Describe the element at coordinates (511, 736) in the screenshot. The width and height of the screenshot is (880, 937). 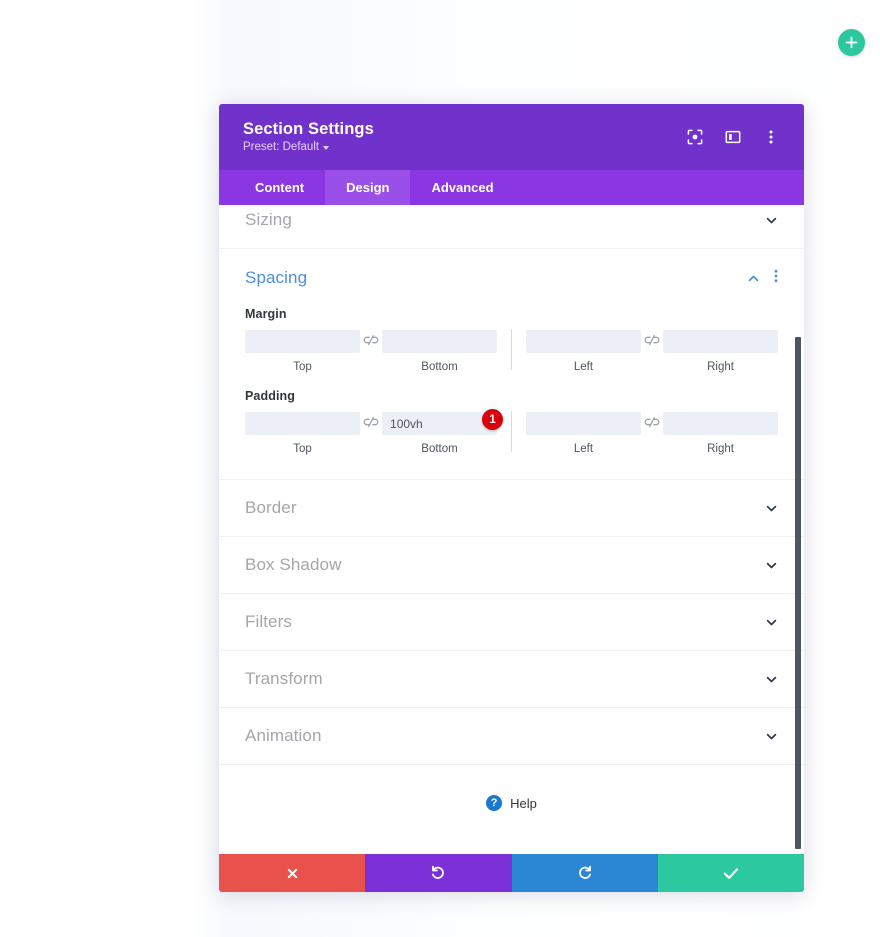
I see `section-row-animation: Animation` at that location.